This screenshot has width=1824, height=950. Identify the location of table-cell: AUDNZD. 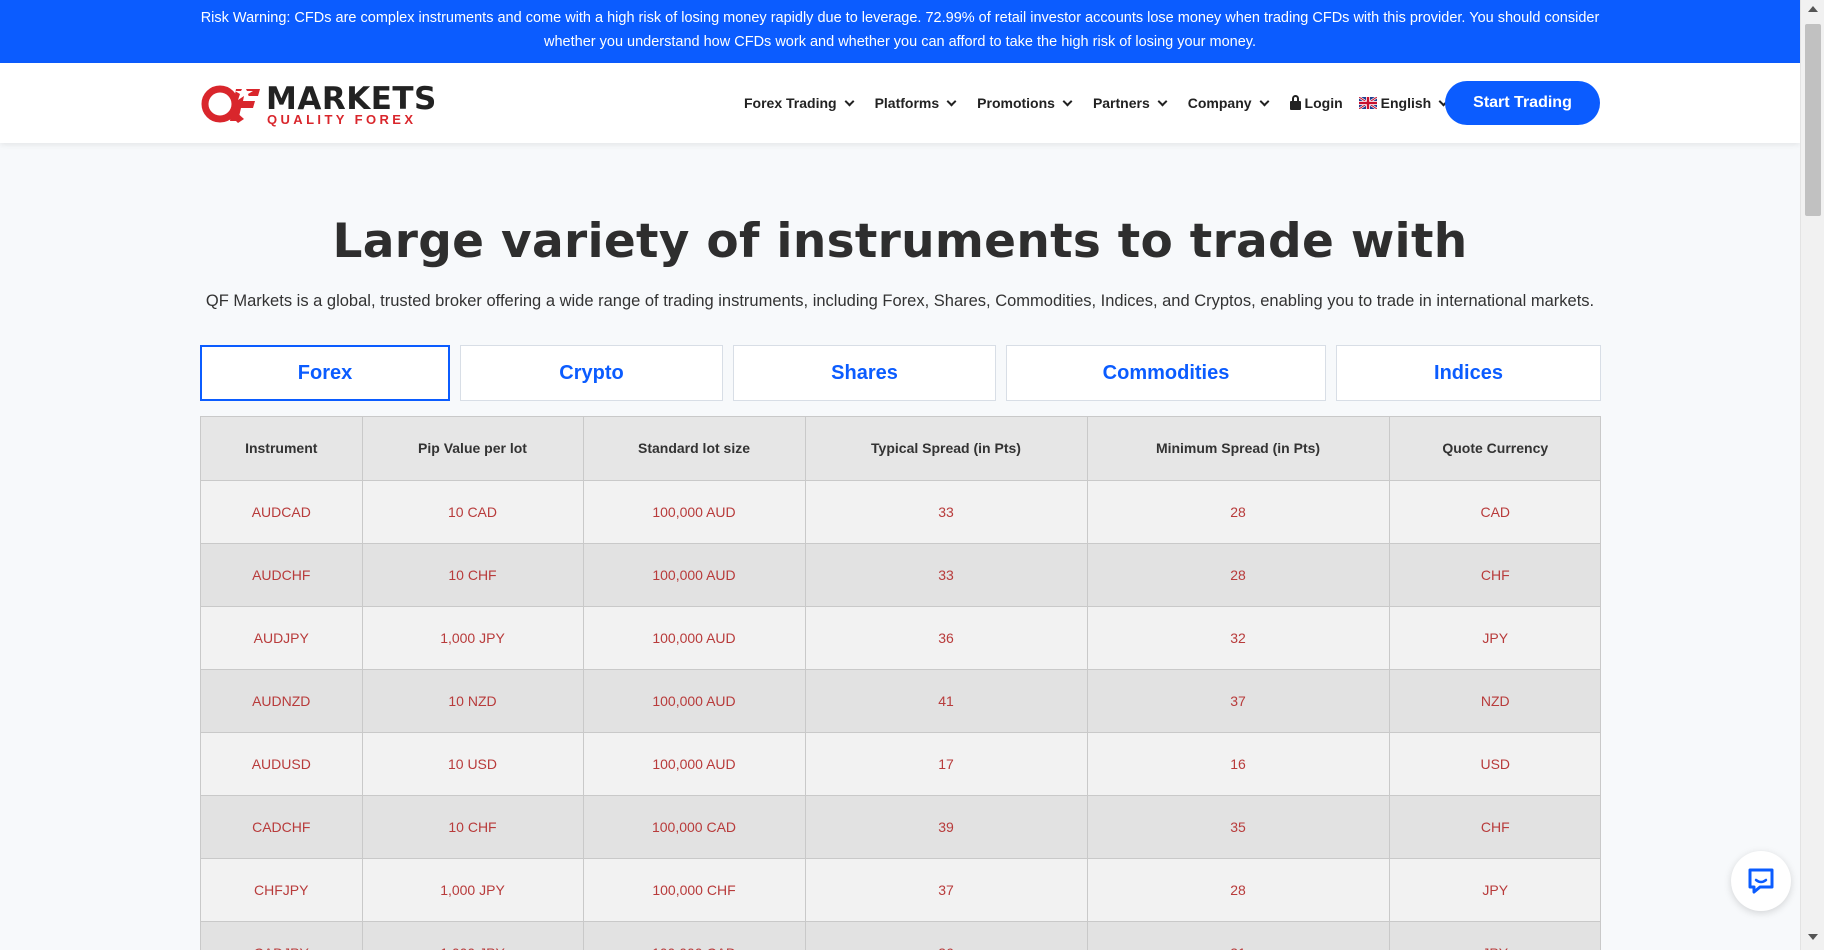
(282, 701).